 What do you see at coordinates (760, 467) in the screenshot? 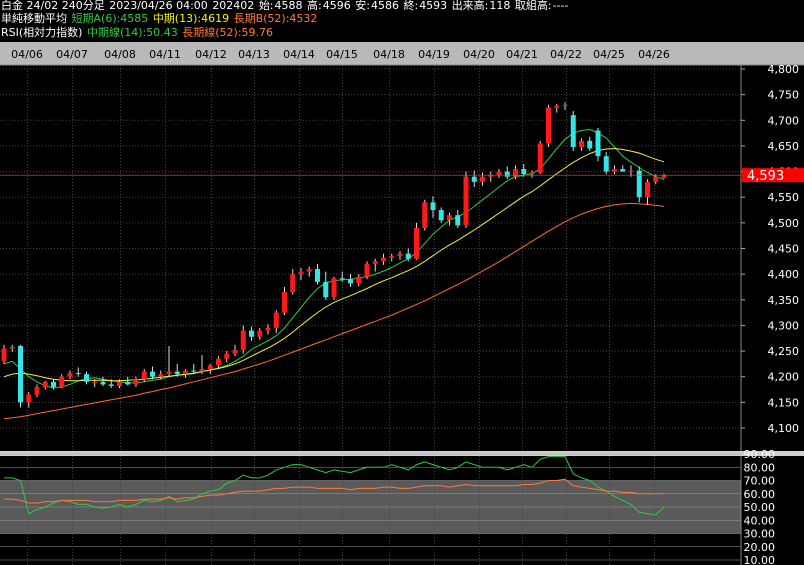
I see `rsi-tick-label: 80.00` at bounding box center [760, 467].